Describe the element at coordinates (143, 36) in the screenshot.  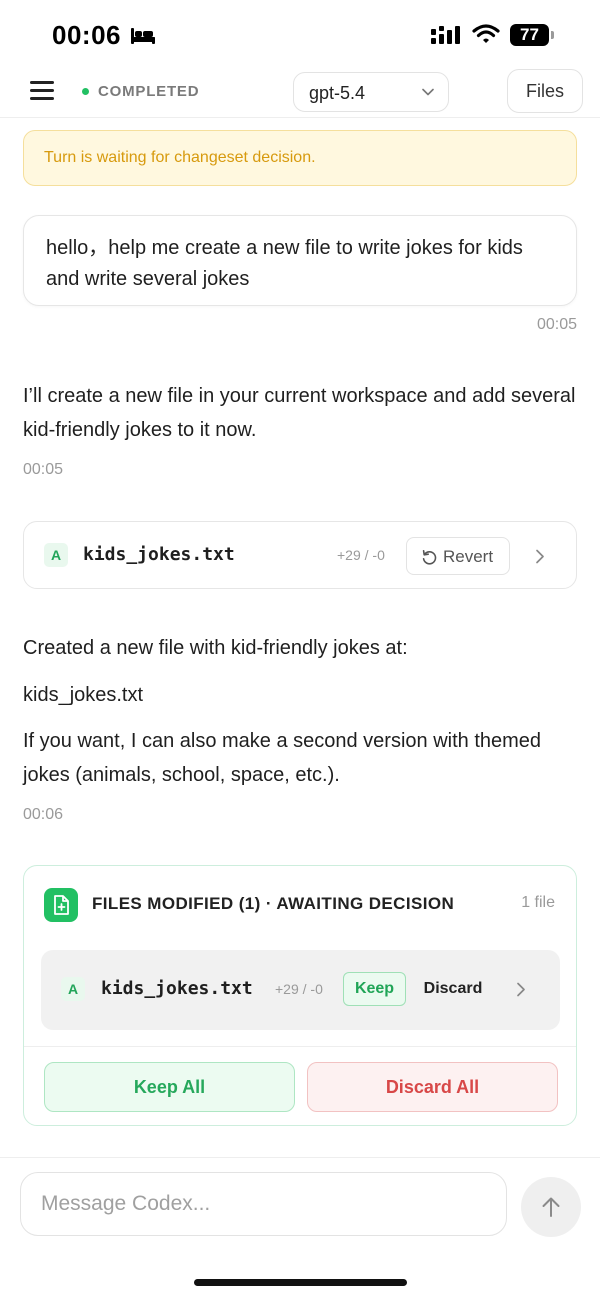
I see `bed-icon` at that location.